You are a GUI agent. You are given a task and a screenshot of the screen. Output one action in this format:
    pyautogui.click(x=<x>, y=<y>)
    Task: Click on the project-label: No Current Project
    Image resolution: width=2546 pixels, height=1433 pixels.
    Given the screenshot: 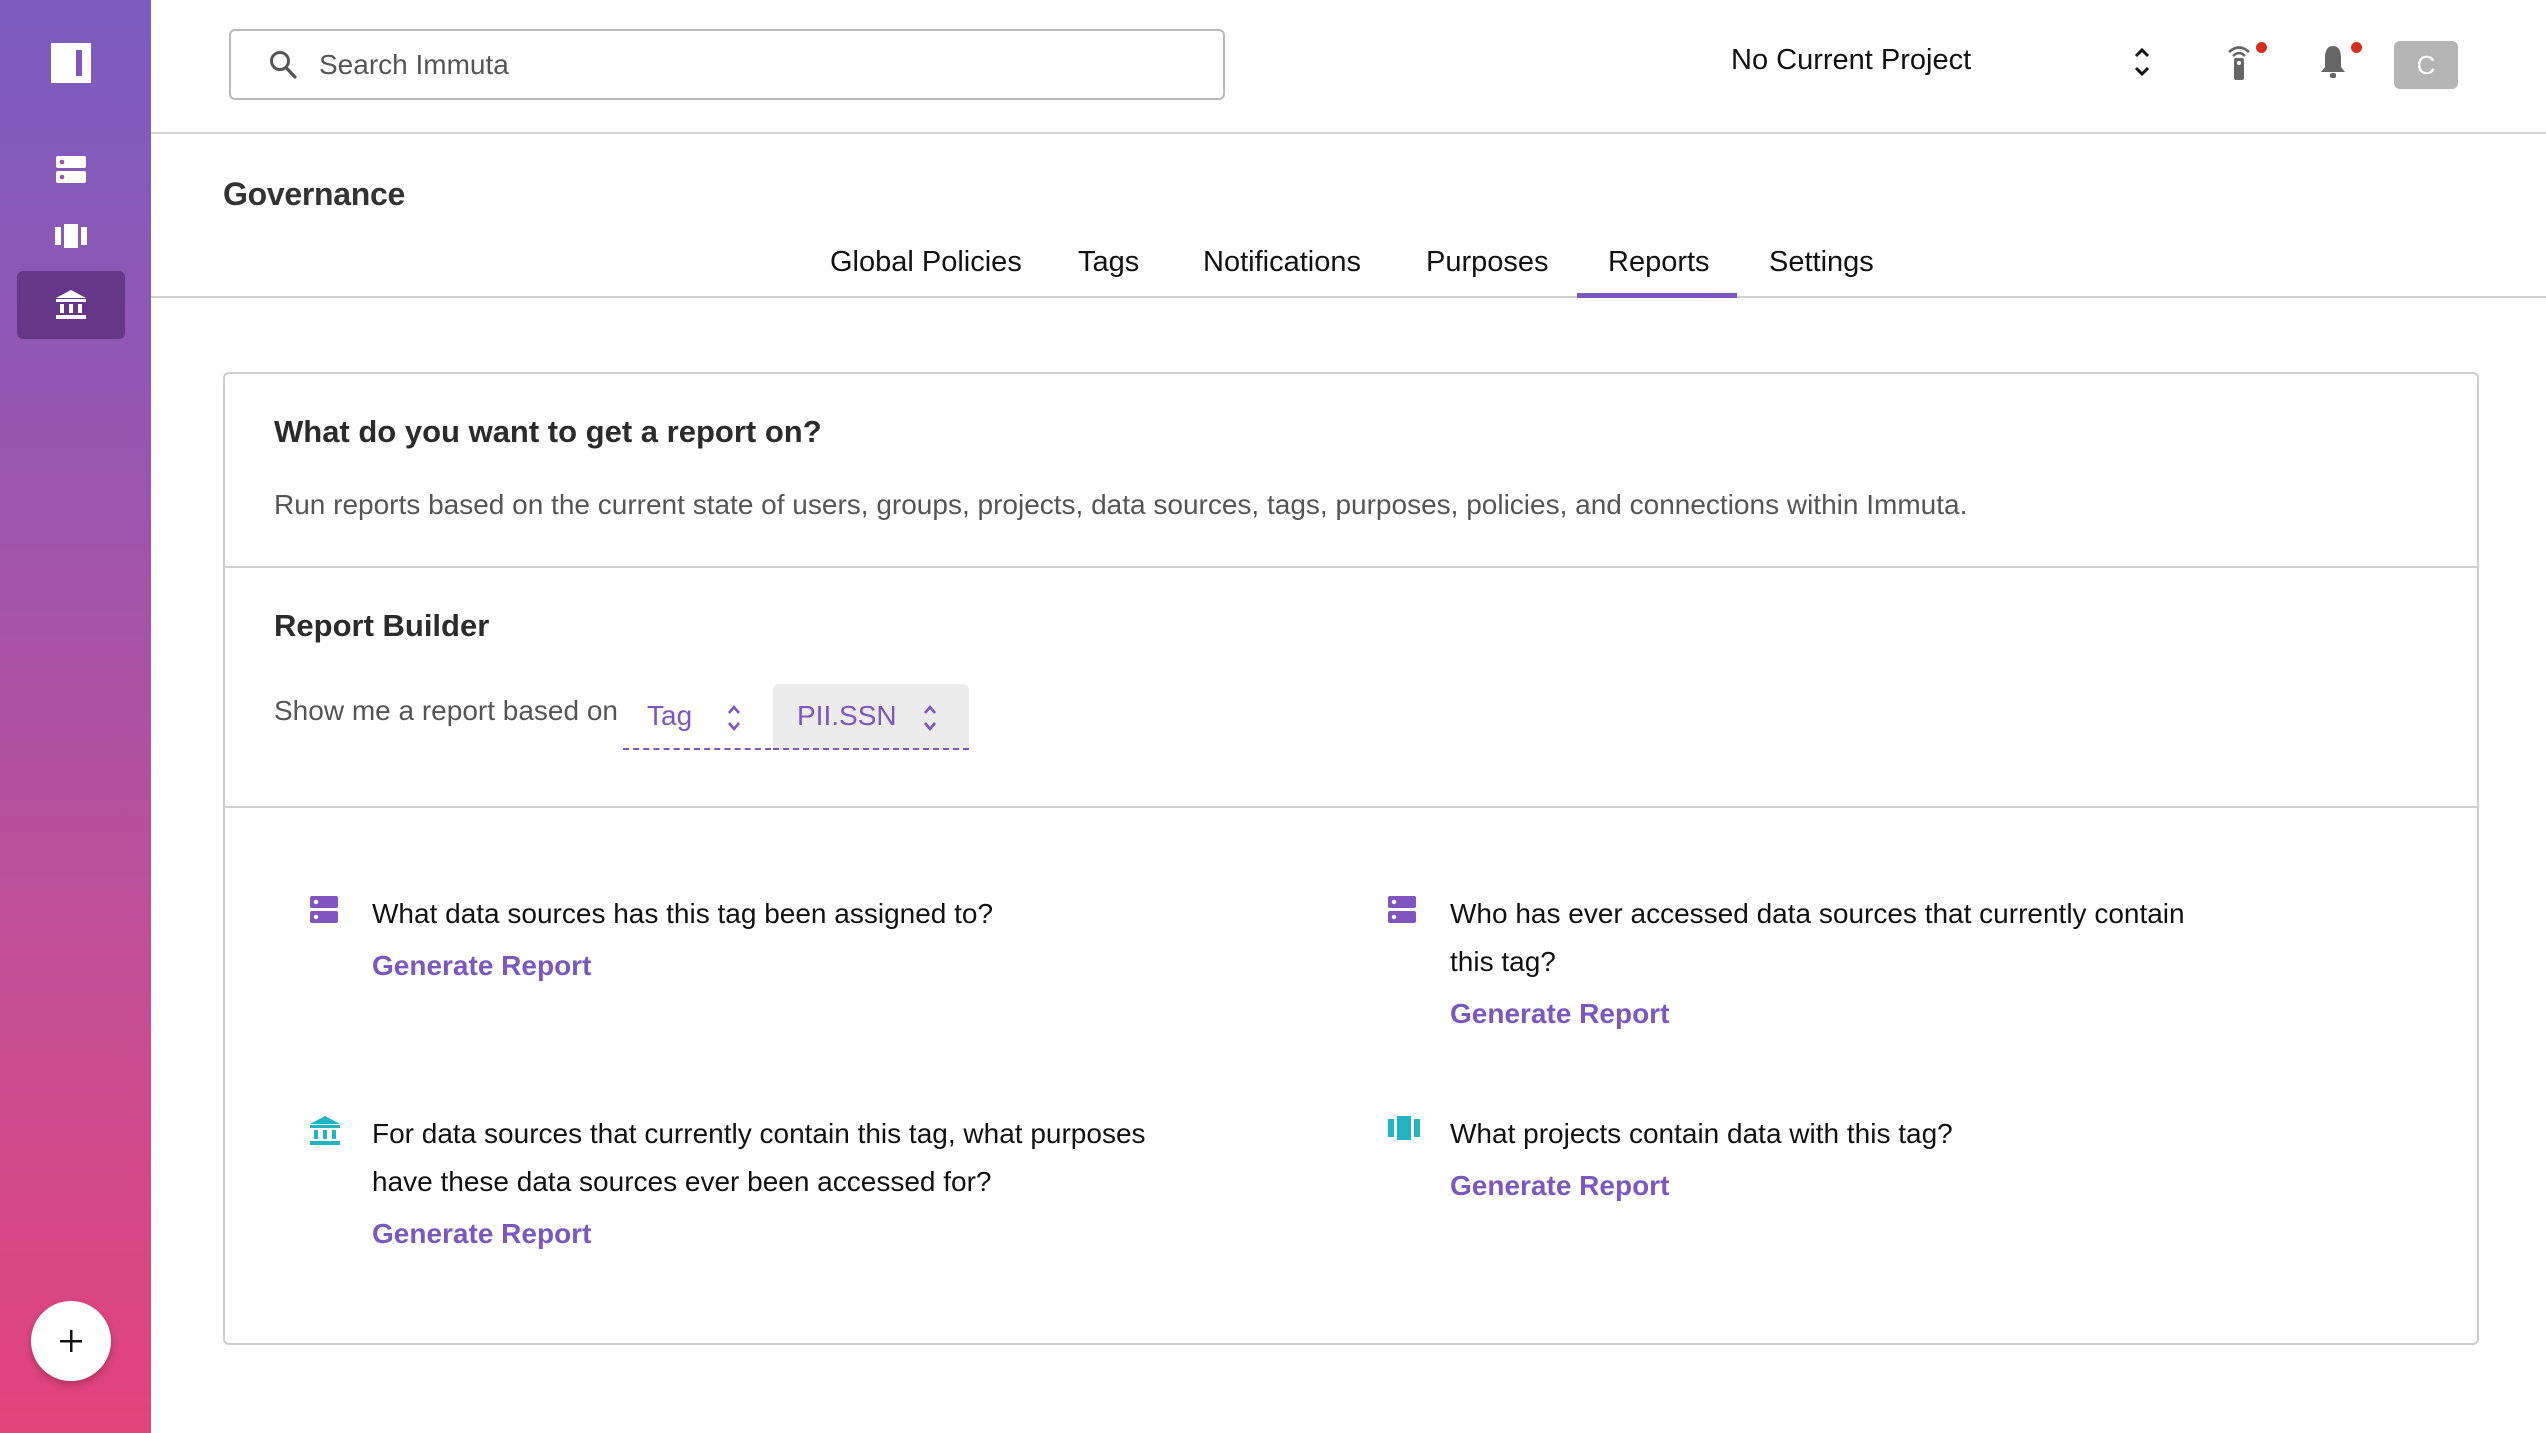 What is the action you would take?
    pyautogui.click(x=1851, y=60)
    